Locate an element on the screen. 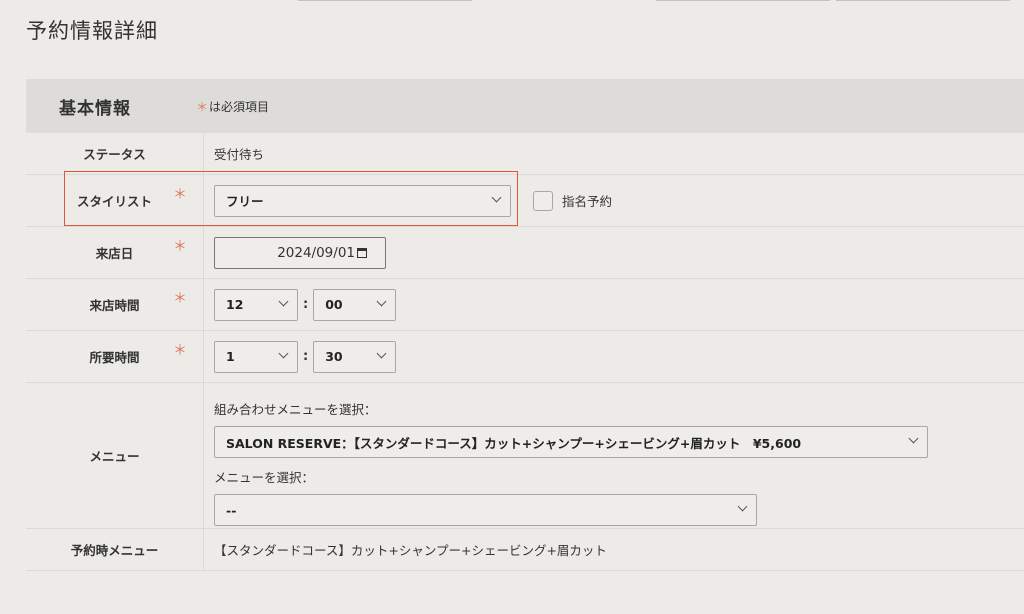 This screenshot has height=614, width=1024. reserved-menu-row: 予約時メニュー 【スタンダードコース】カット+シャンプー+シェービング+眉カット is located at coordinates (525, 550).